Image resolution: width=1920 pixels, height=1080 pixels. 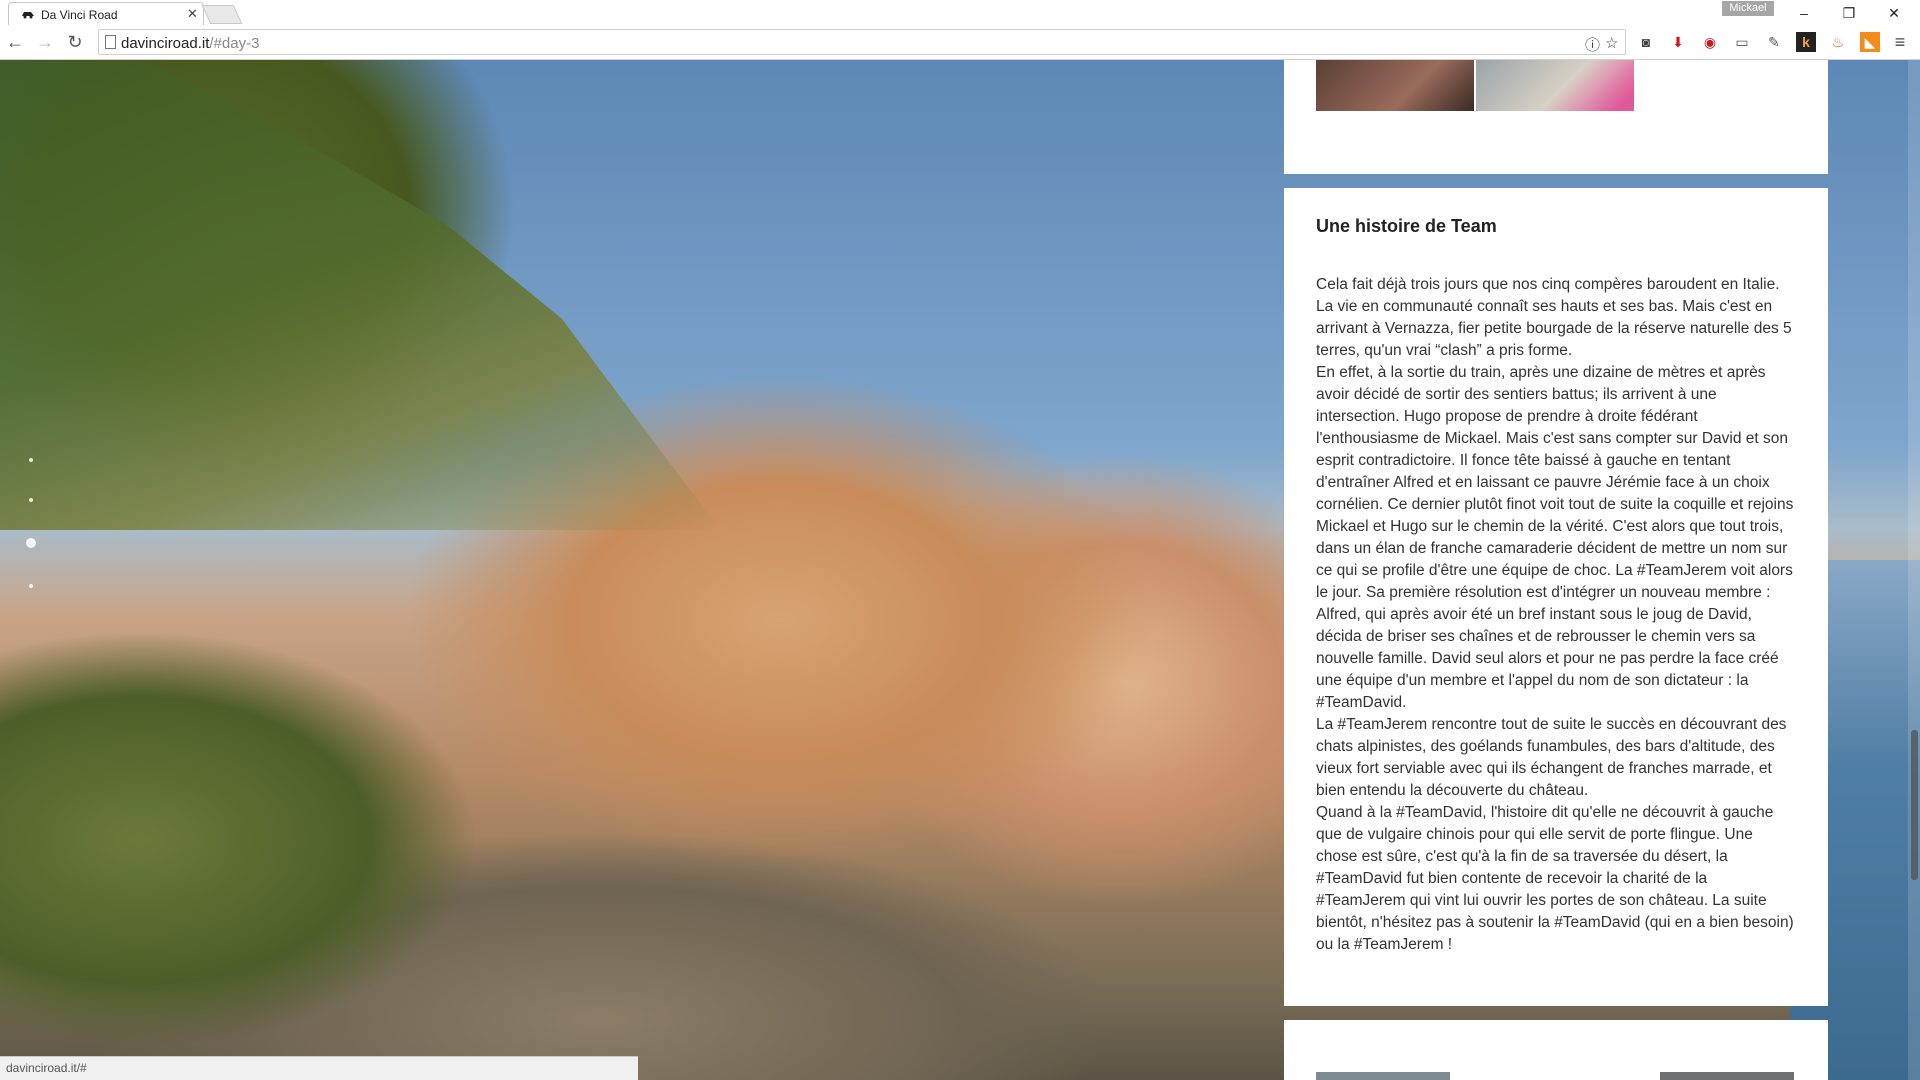 I want to click on info-icon: ⓘ, so click(x=1592, y=44).